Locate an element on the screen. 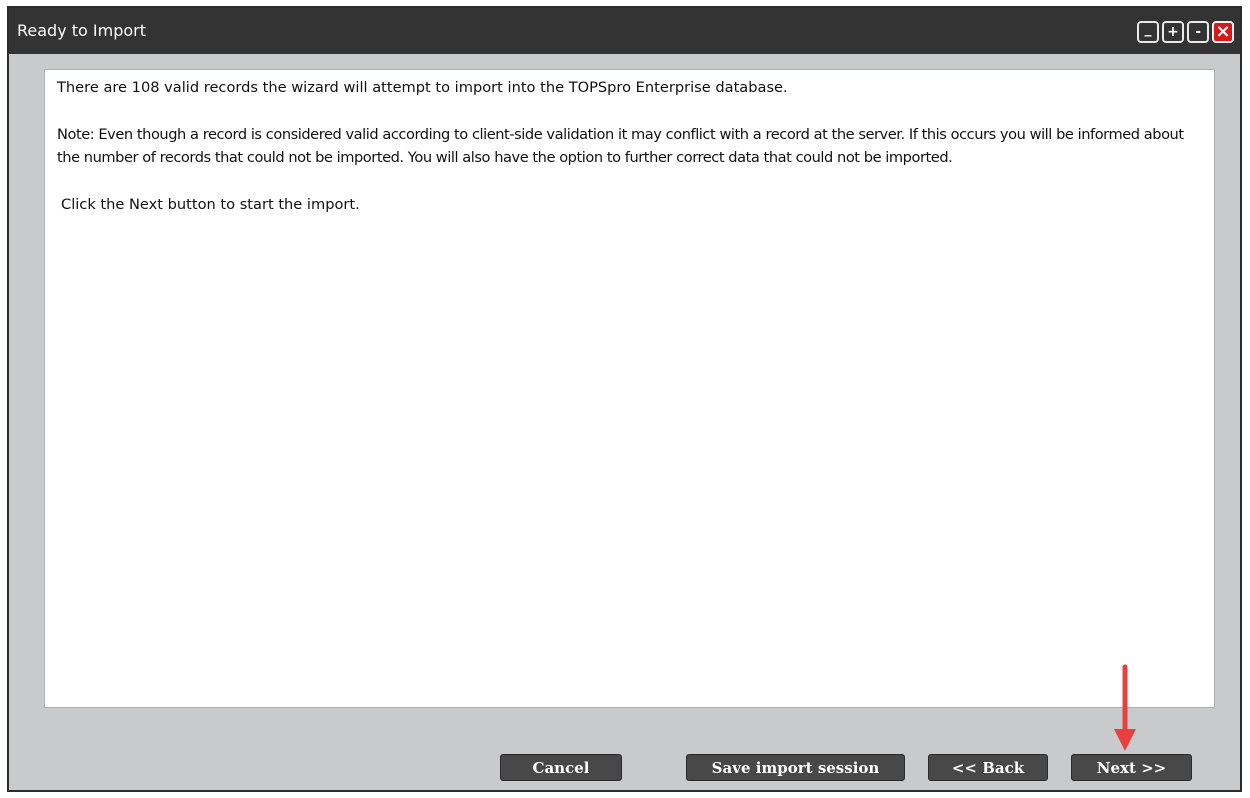 Image resolution: width=1250 pixels, height=798 pixels. minimize-button: _ is located at coordinates (1148, 32).